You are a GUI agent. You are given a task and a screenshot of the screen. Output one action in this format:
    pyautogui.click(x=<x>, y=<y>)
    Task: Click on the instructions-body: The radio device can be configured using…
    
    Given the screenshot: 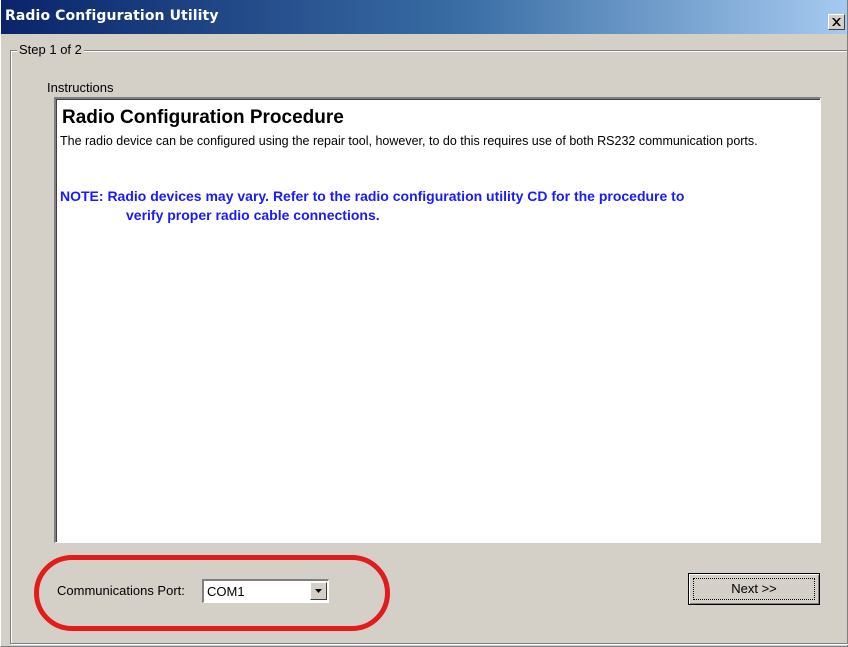 What is the action you would take?
    pyautogui.click(x=409, y=141)
    